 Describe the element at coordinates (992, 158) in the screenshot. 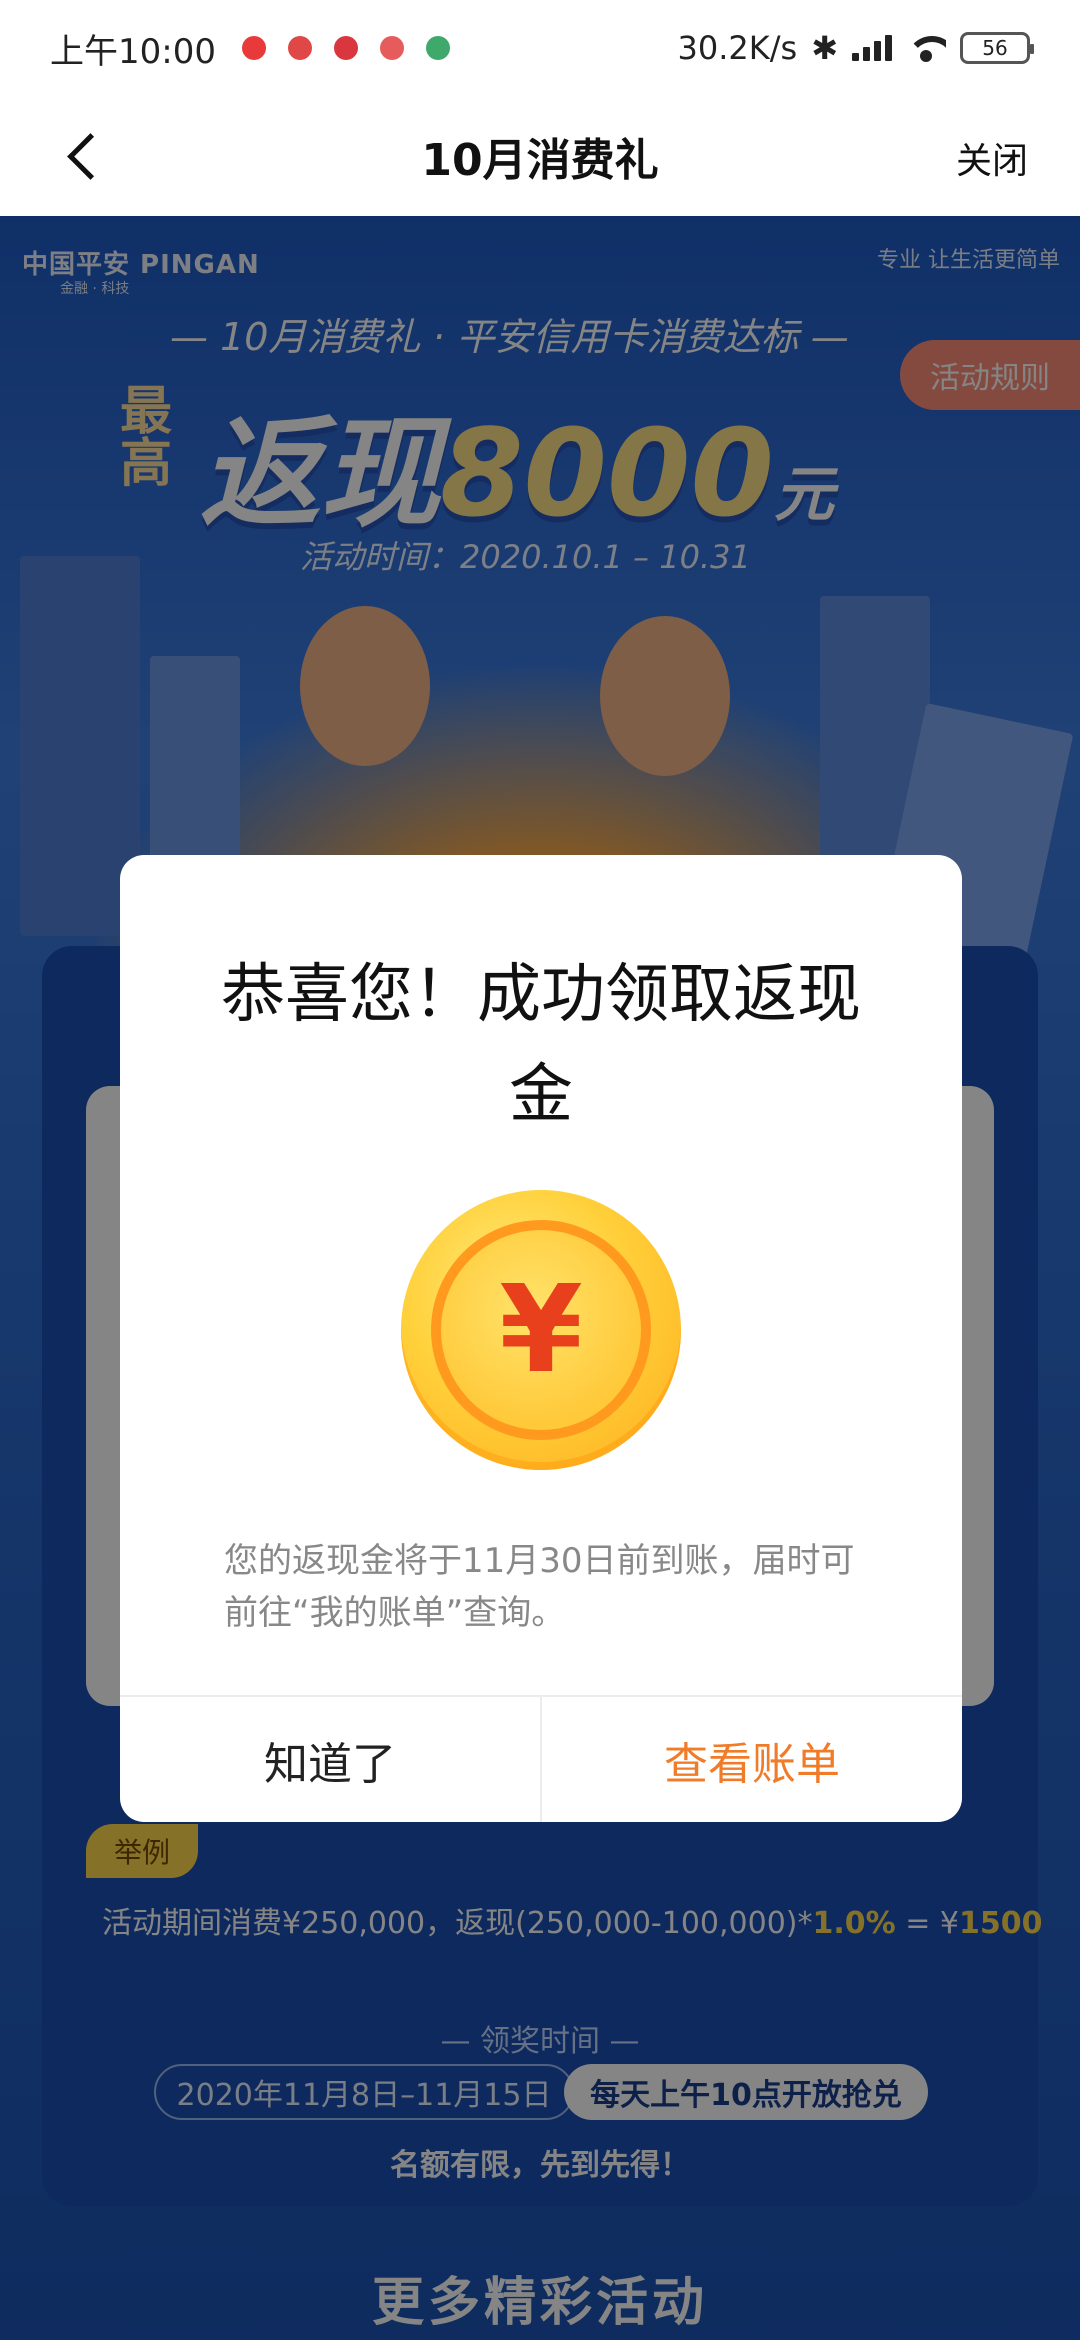

I see `close-button: 关闭` at that location.